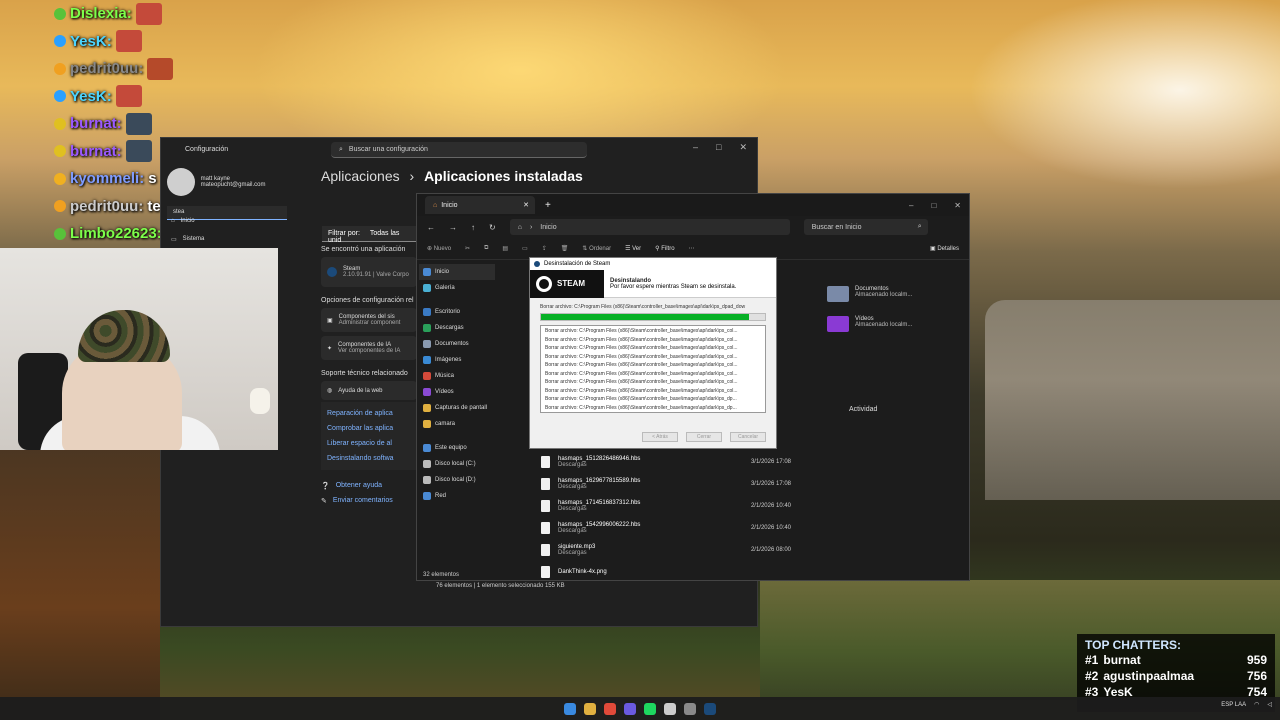 The image size is (1280, 720). Describe the element at coordinates (457, 288) in the screenshot. I see `sidebar-item: Galería` at that location.